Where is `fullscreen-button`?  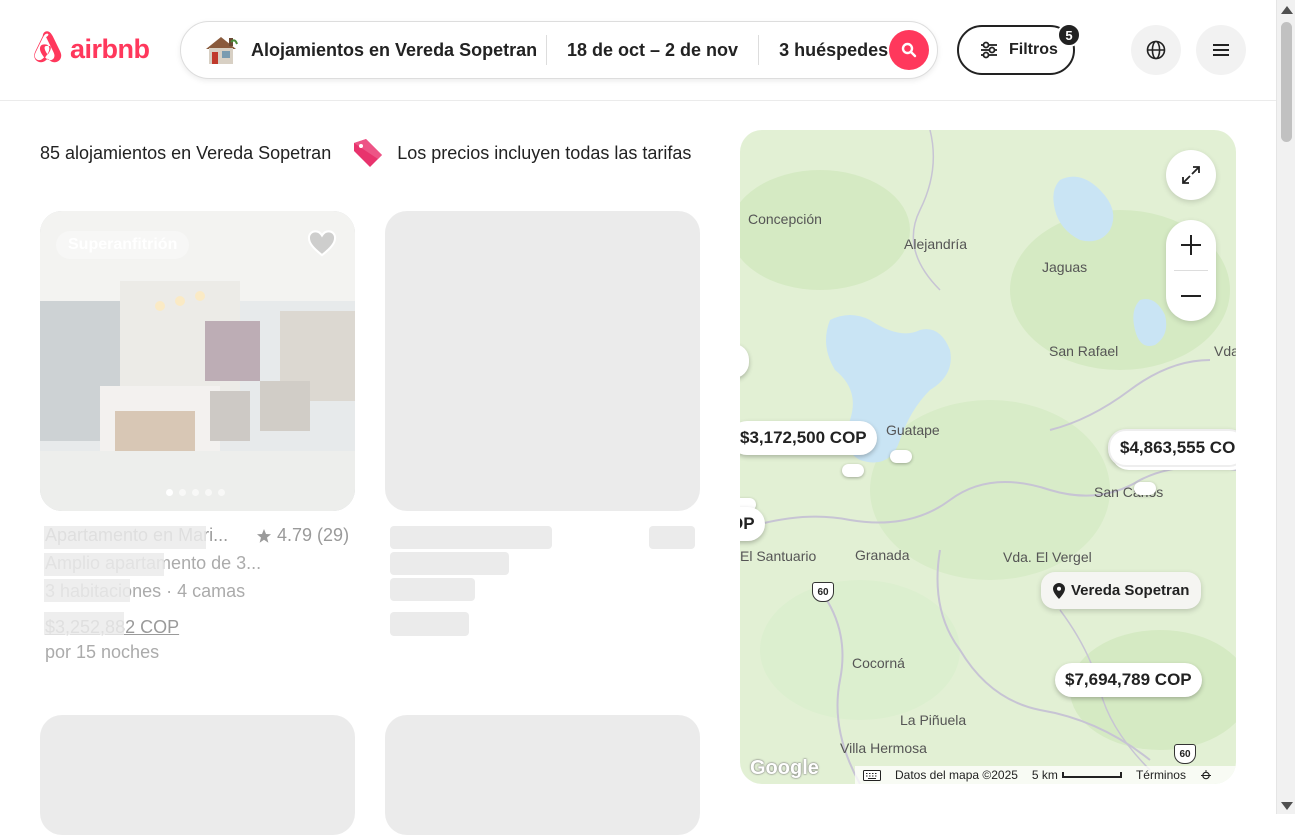 fullscreen-button is located at coordinates (1191, 175).